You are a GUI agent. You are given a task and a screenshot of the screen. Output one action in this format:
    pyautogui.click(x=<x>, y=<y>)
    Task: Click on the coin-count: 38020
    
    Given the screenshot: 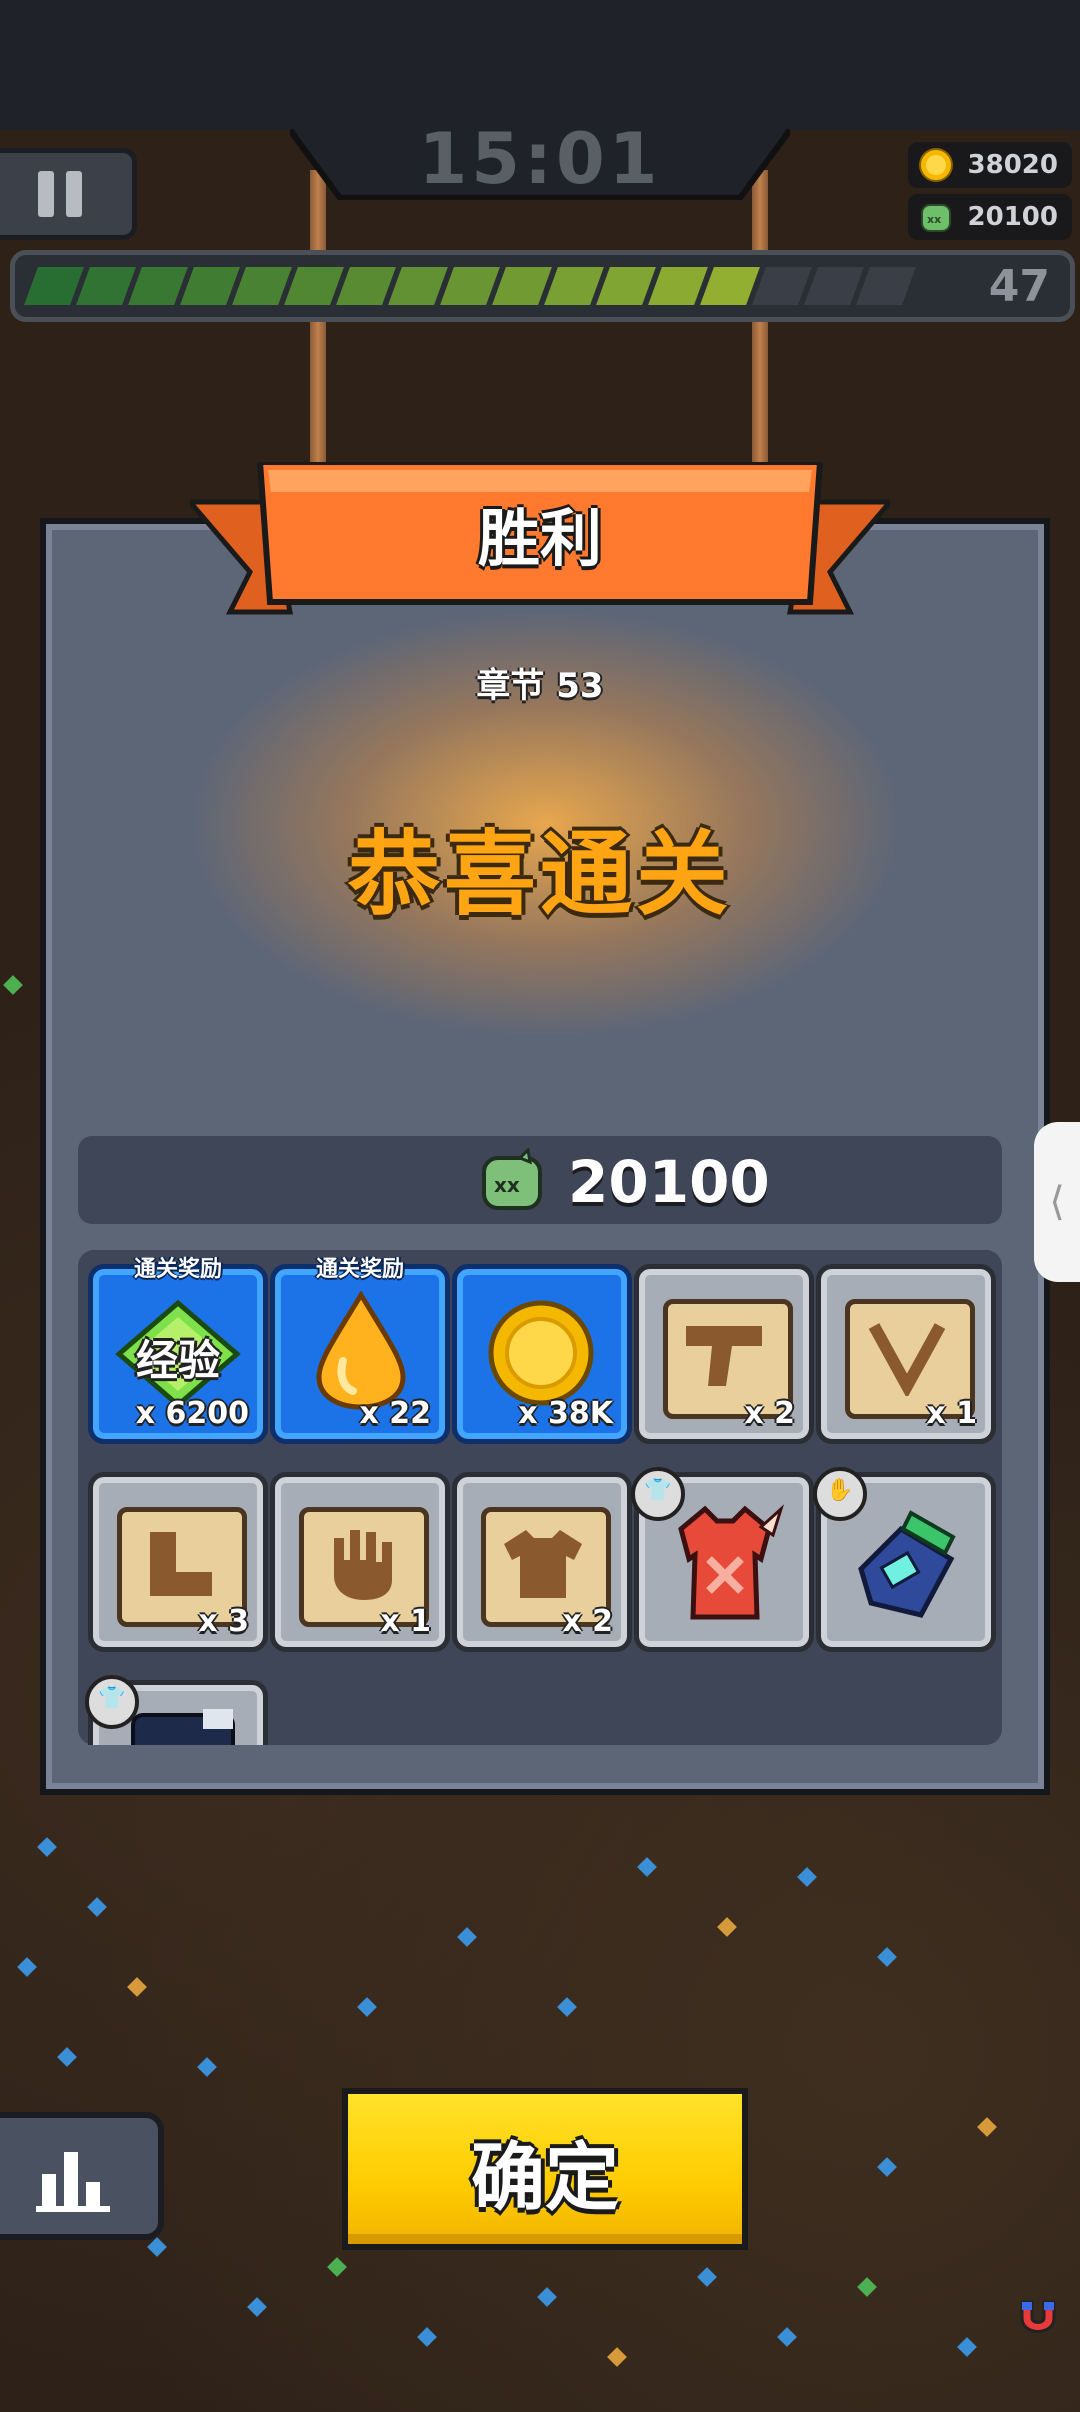 What is the action you would take?
    pyautogui.click(x=1012, y=165)
    